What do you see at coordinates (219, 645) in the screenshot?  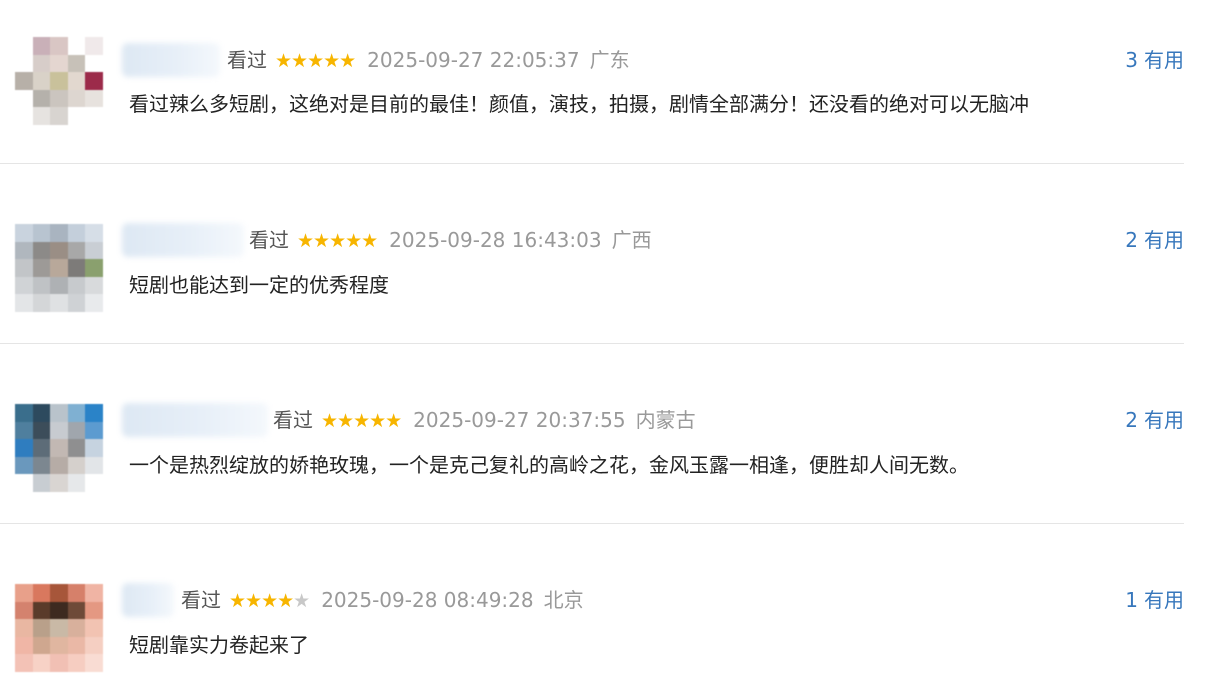 I see `review-content: 短剧靠实力卷起来了` at bounding box center [219, 645].